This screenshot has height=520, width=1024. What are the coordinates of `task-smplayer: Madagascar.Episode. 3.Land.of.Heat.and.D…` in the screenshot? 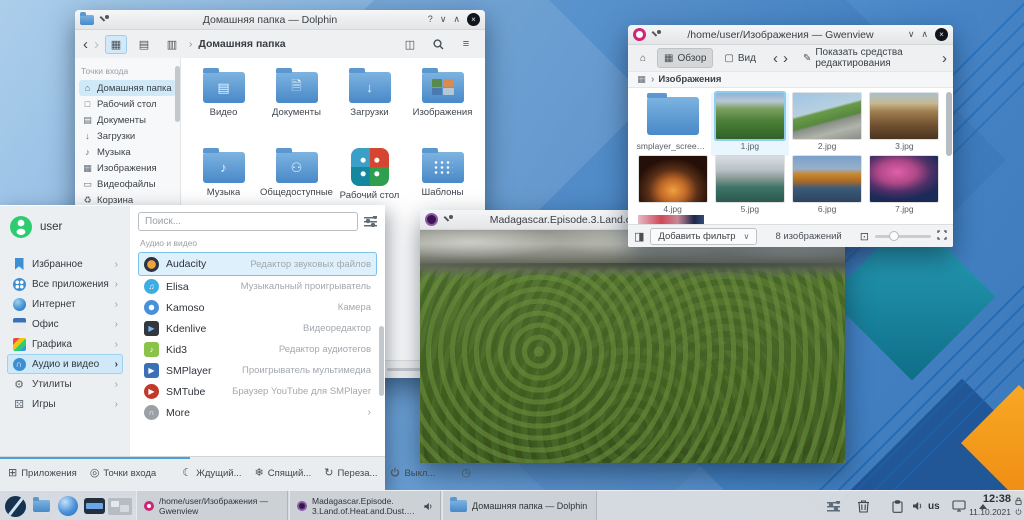 It's located at (365, 505).